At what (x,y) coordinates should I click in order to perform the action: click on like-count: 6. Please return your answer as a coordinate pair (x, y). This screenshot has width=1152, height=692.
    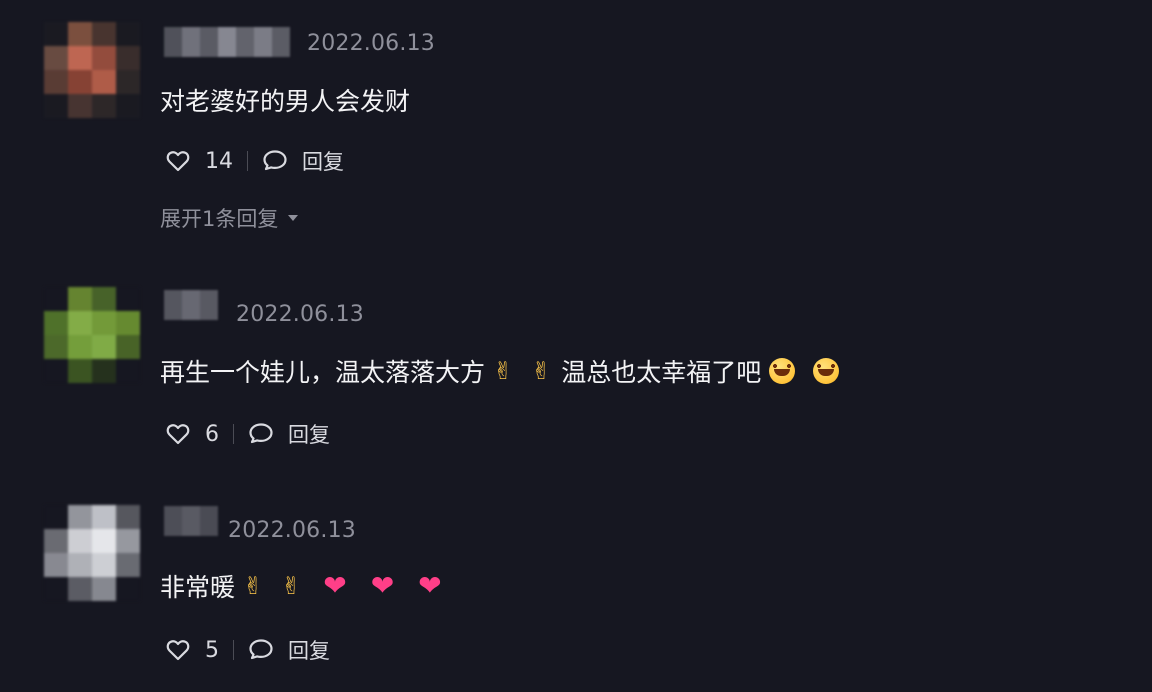
    Looking at the image, I should click on (212, 434).